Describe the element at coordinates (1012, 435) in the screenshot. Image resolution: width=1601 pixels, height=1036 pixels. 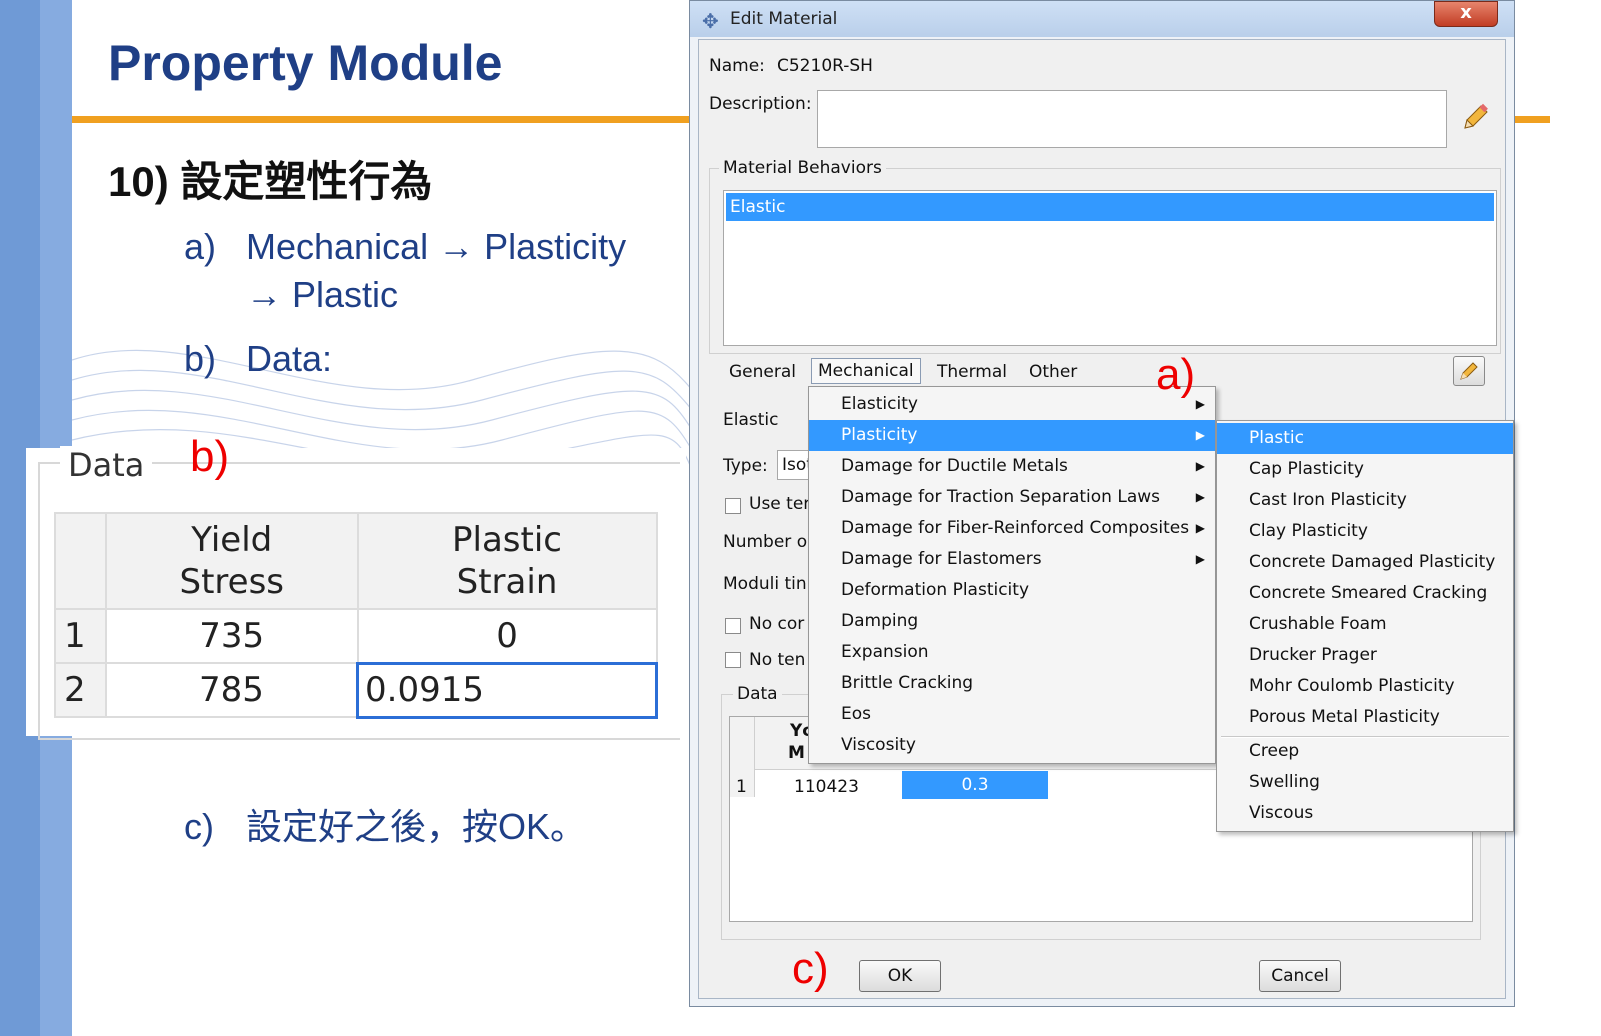
I see `menu-item-plasticity: Plasticity ▶` at that location.